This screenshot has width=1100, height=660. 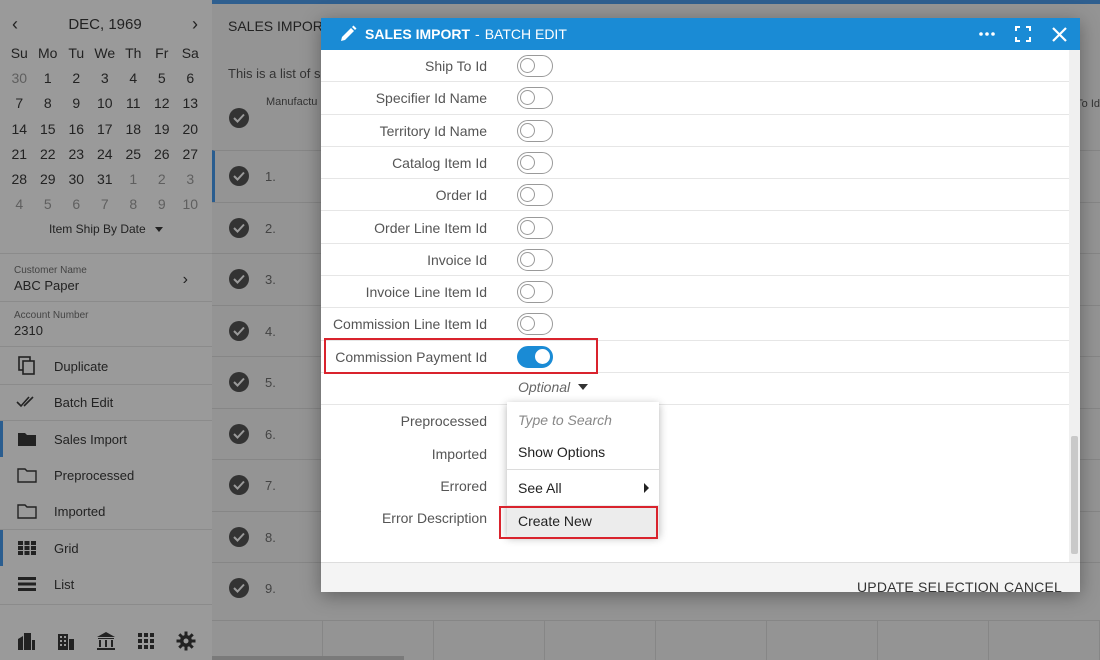 I want to click on select-all-check-icon, so click(x=239, y=117).